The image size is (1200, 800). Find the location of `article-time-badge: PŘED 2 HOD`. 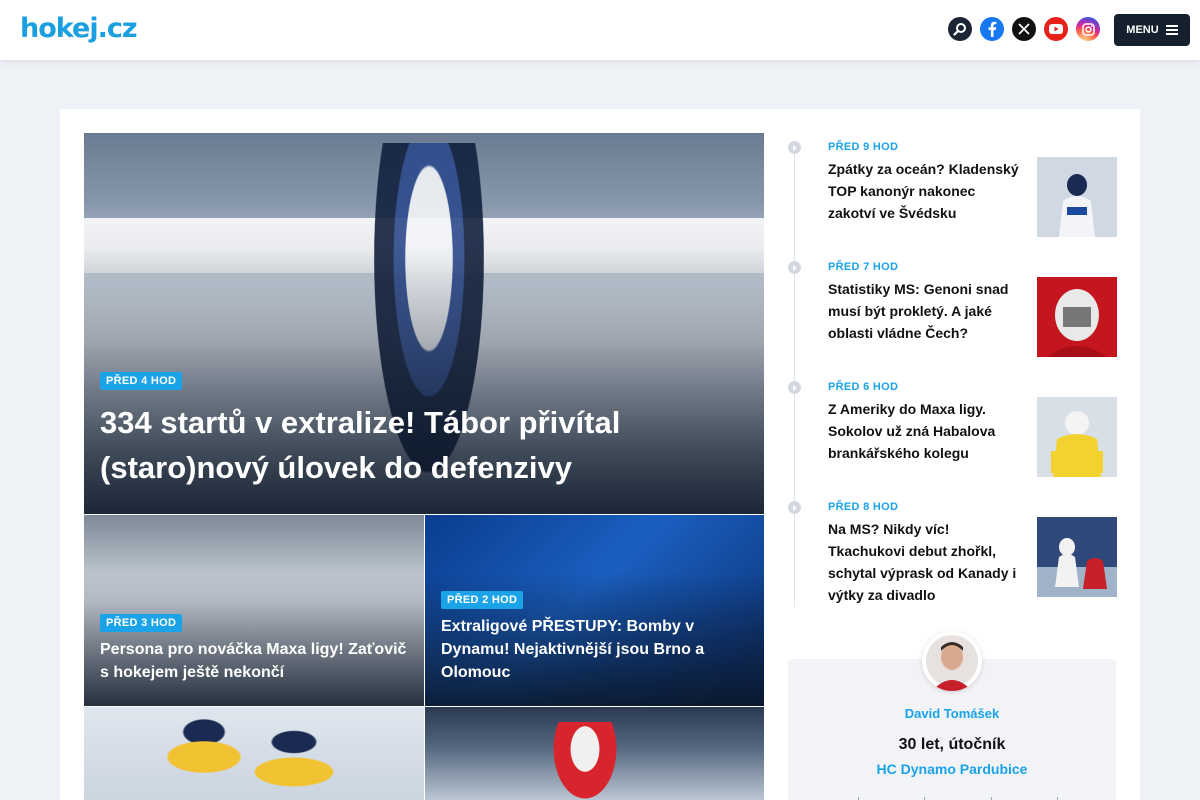

article-time-badge: PŘED 2 HOD is located at coordinates (482, 600).